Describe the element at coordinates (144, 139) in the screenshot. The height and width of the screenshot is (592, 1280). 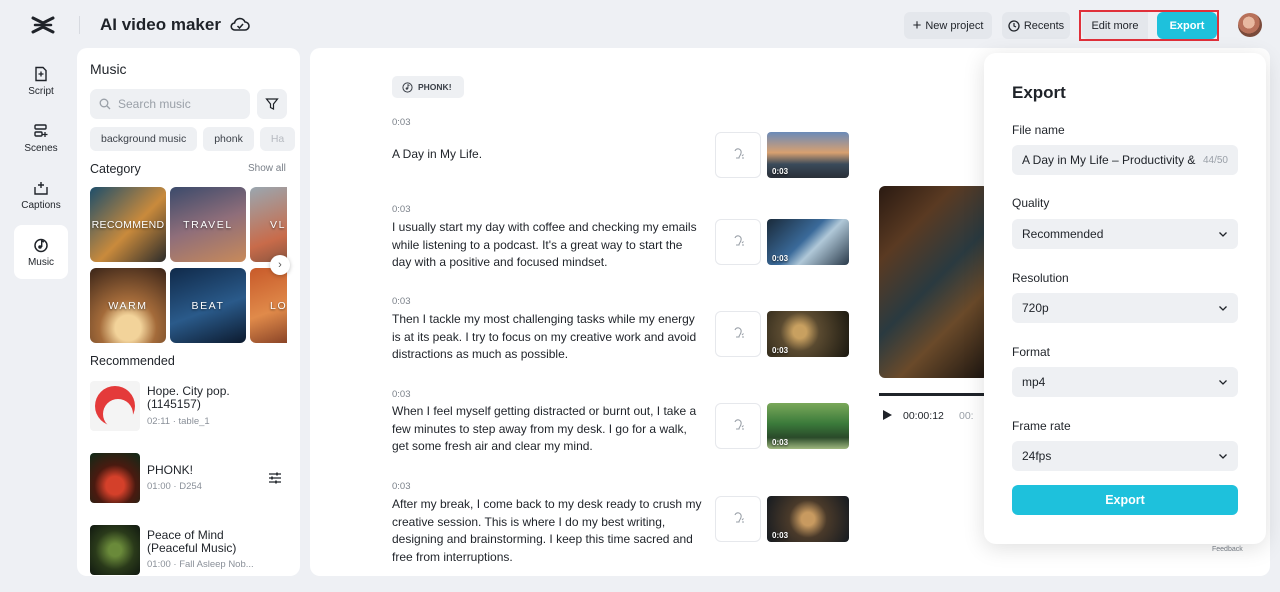
I see `chip-background-music: background music` at that location.